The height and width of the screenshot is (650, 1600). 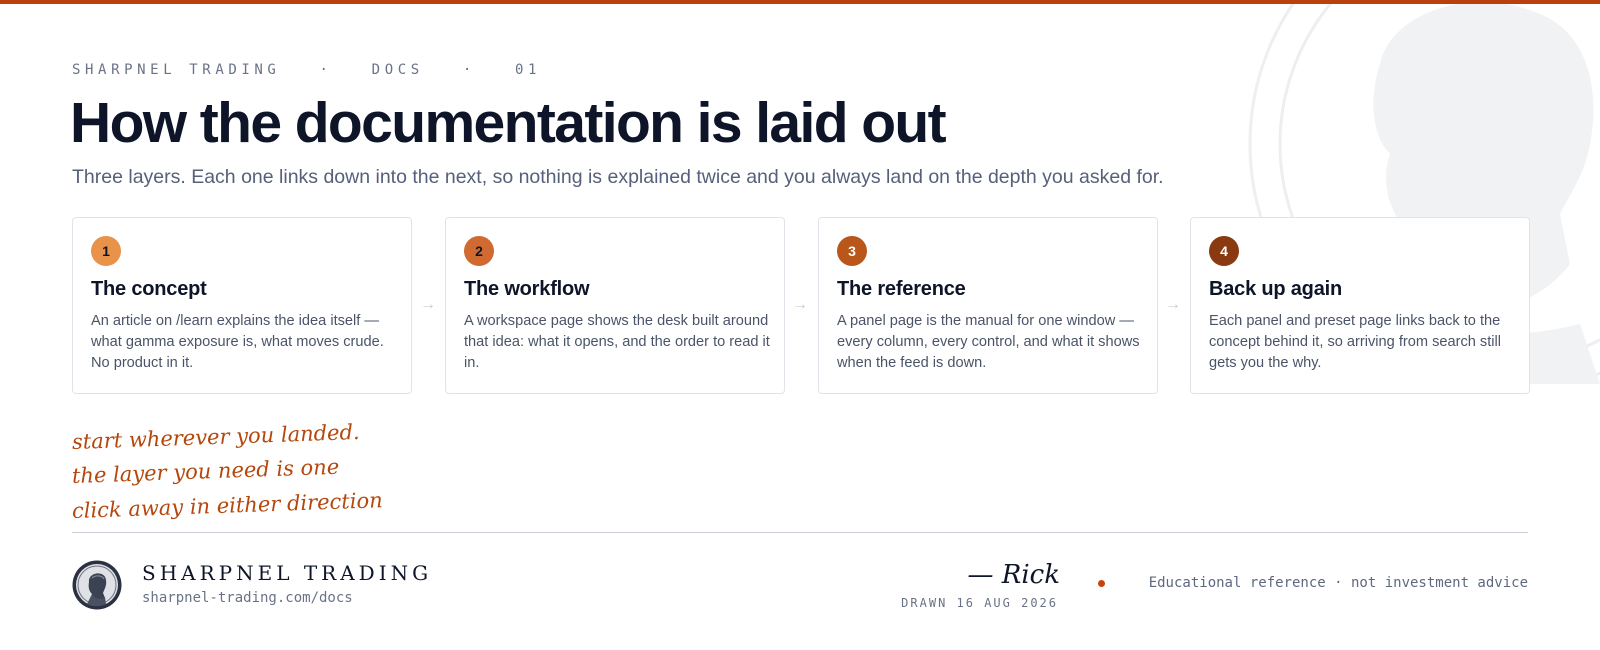 I want to click on doc-eyebrow: SHARPNEL TRADING · DOCS · 01, so click(x=307, y=70).